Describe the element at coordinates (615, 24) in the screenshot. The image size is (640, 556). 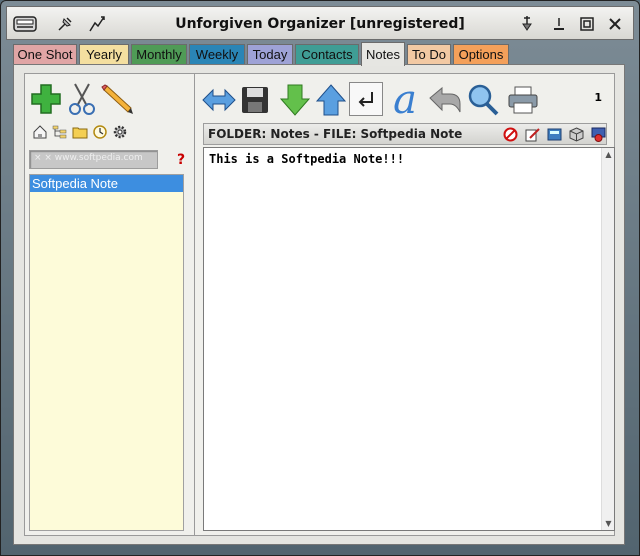
I see `close-icon` at that location.